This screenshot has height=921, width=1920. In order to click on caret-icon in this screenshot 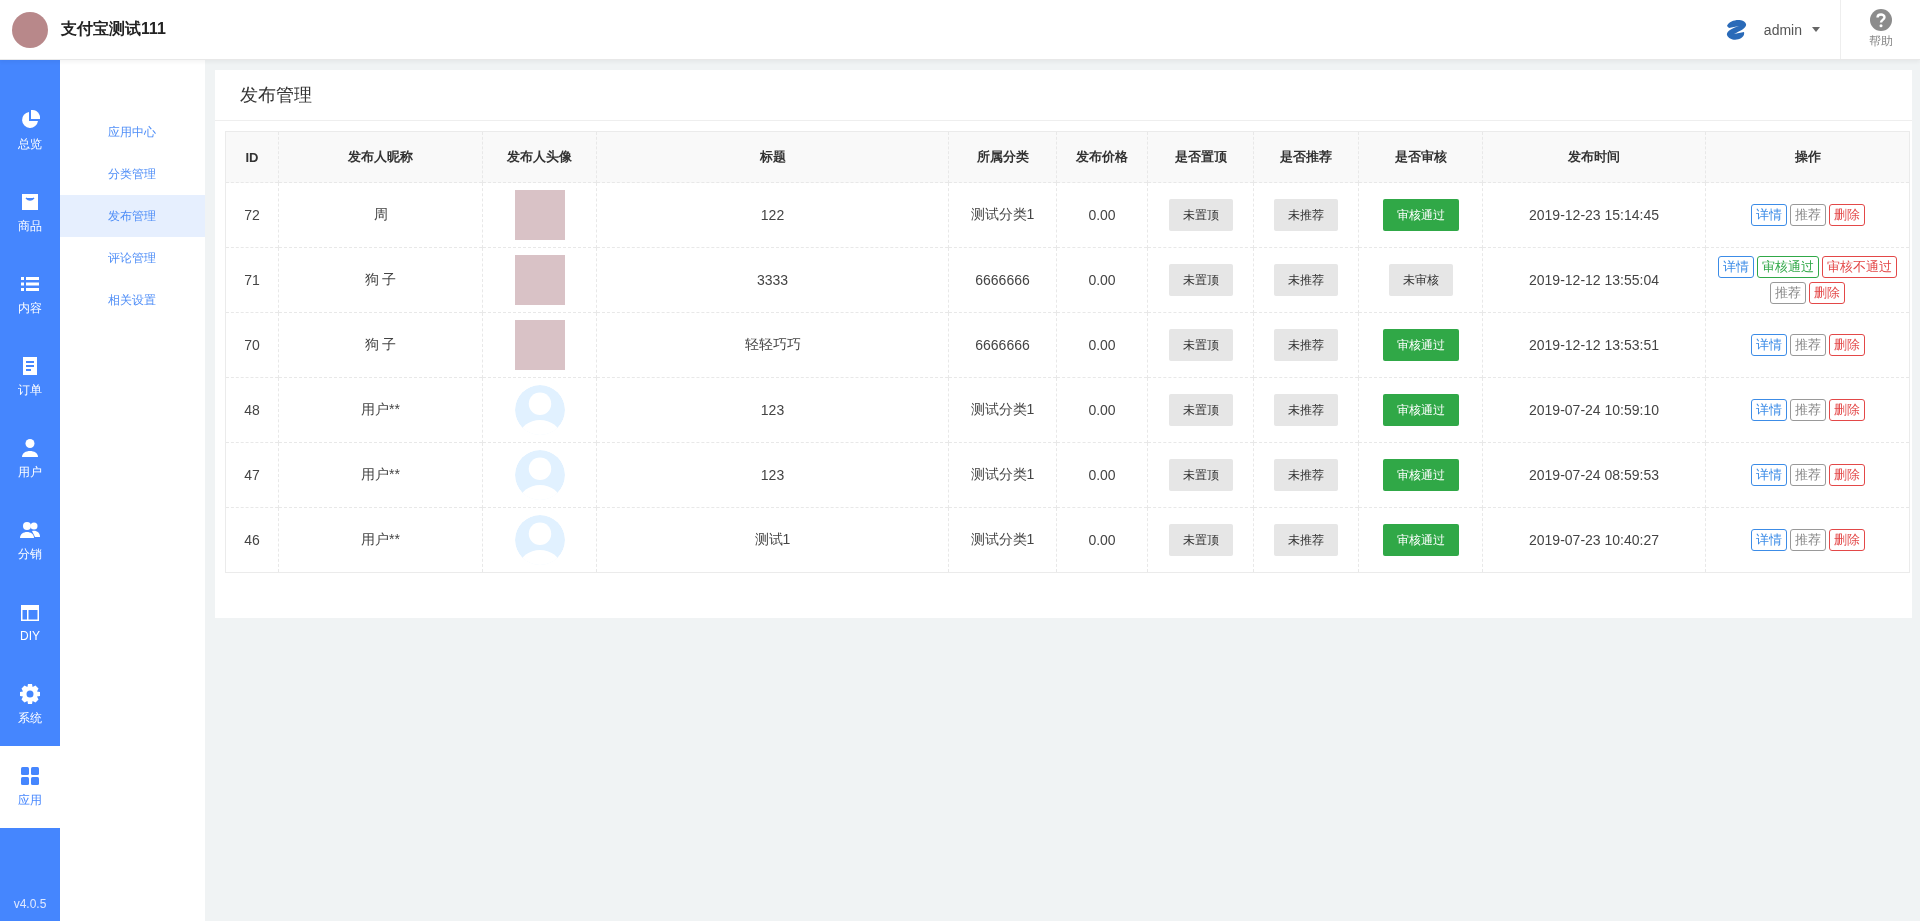, I will do `click(1816, 29)`.